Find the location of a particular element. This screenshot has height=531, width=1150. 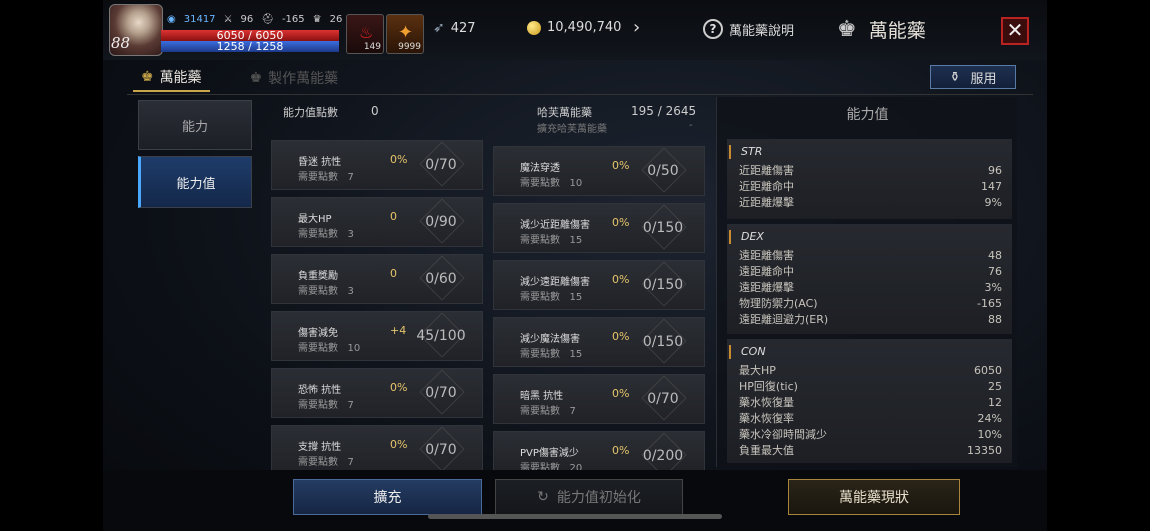

help-label: 萬能藥說明 is located at coordinates (762, 31).